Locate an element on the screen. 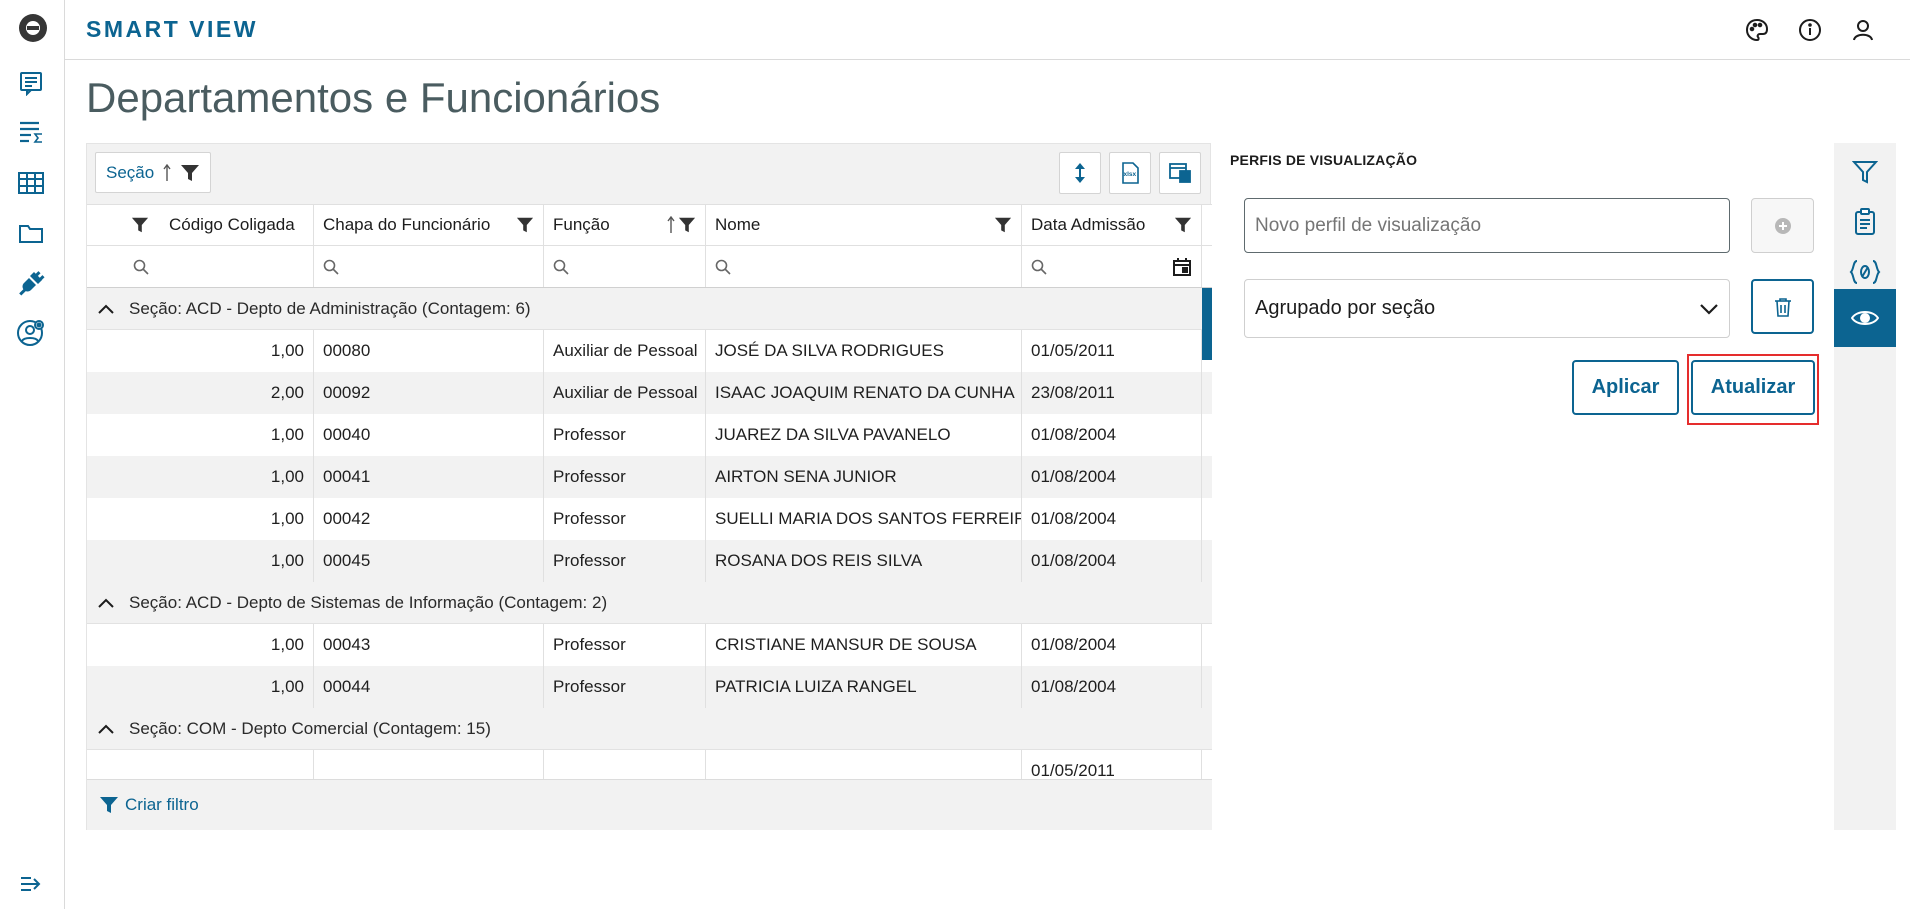 This screenshot has height=909, width=1910. group-chip-secao: Seção is located at coordinates (153, 172).